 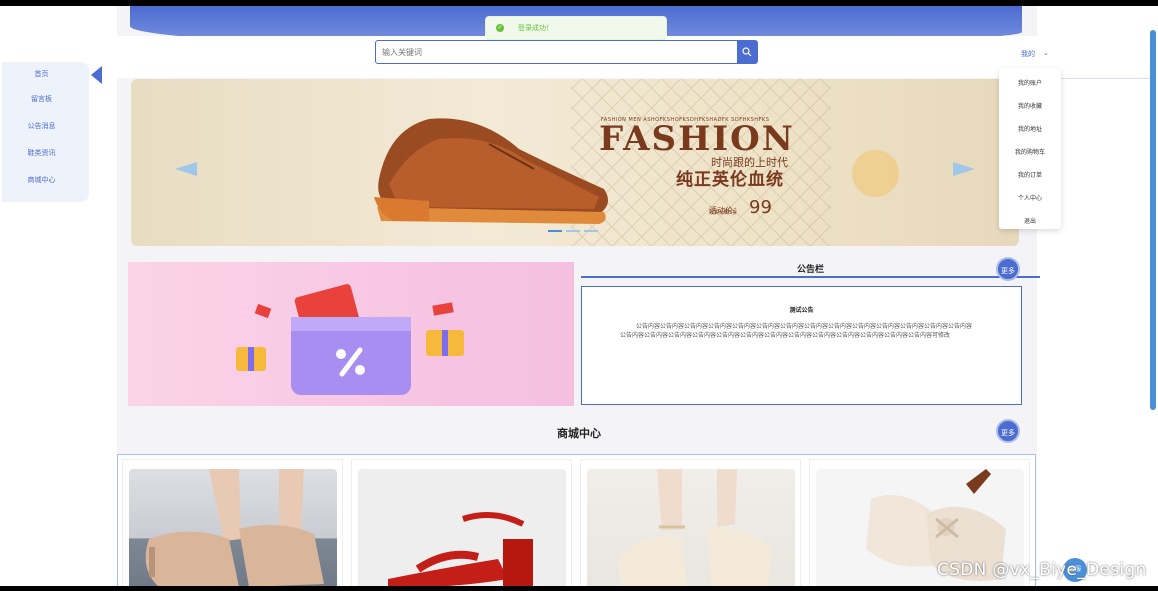 What do you see at coordinates (579, 433) in the screenshot?
I see `mall-section-title: 商城中心` at bounding box center [579, 433].